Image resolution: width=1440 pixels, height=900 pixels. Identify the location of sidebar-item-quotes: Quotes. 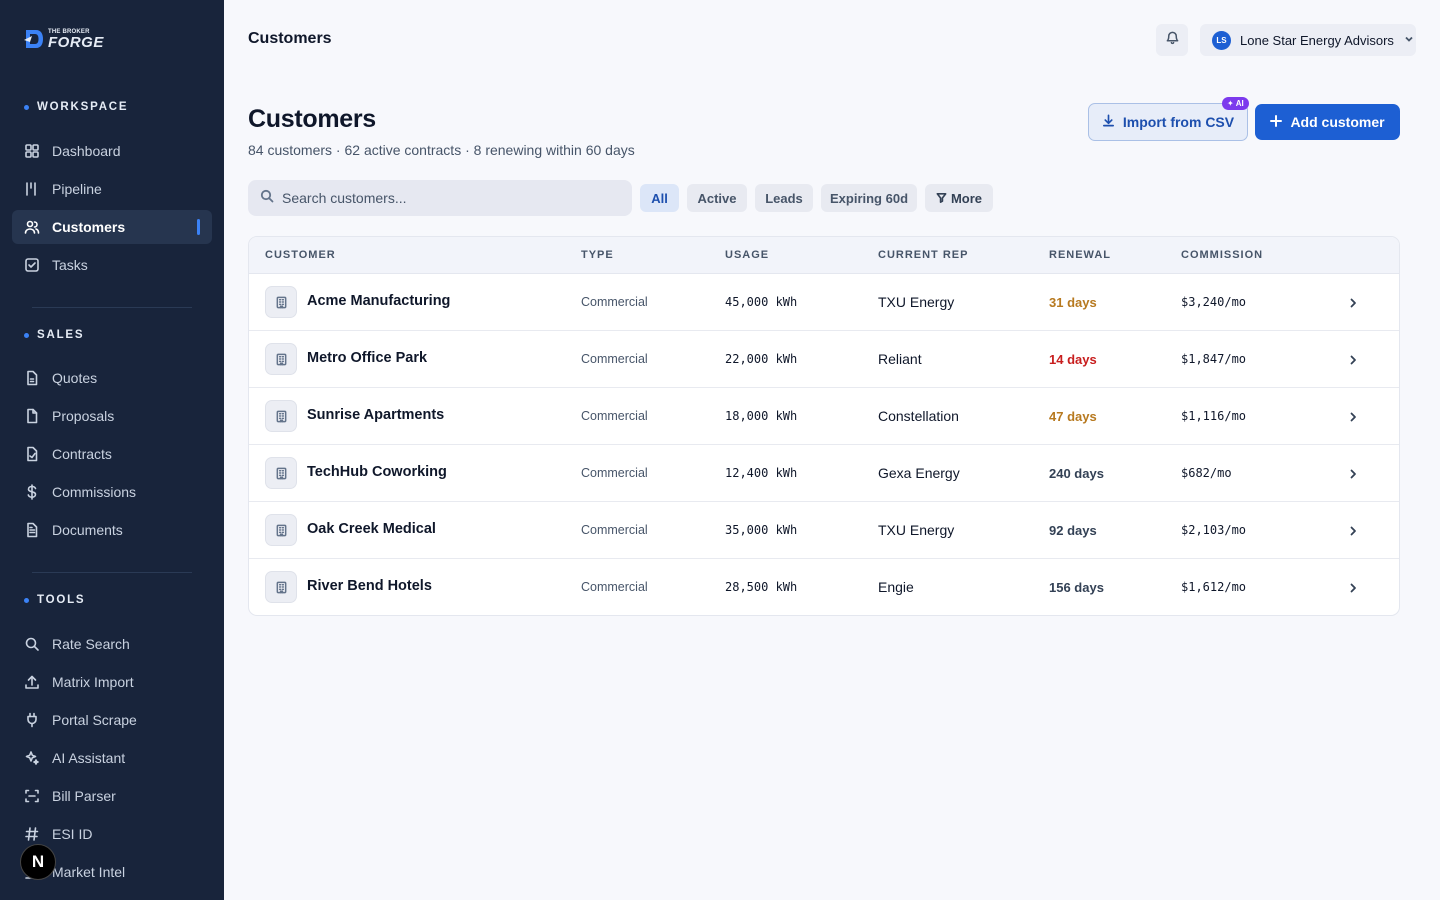
(112, 378).